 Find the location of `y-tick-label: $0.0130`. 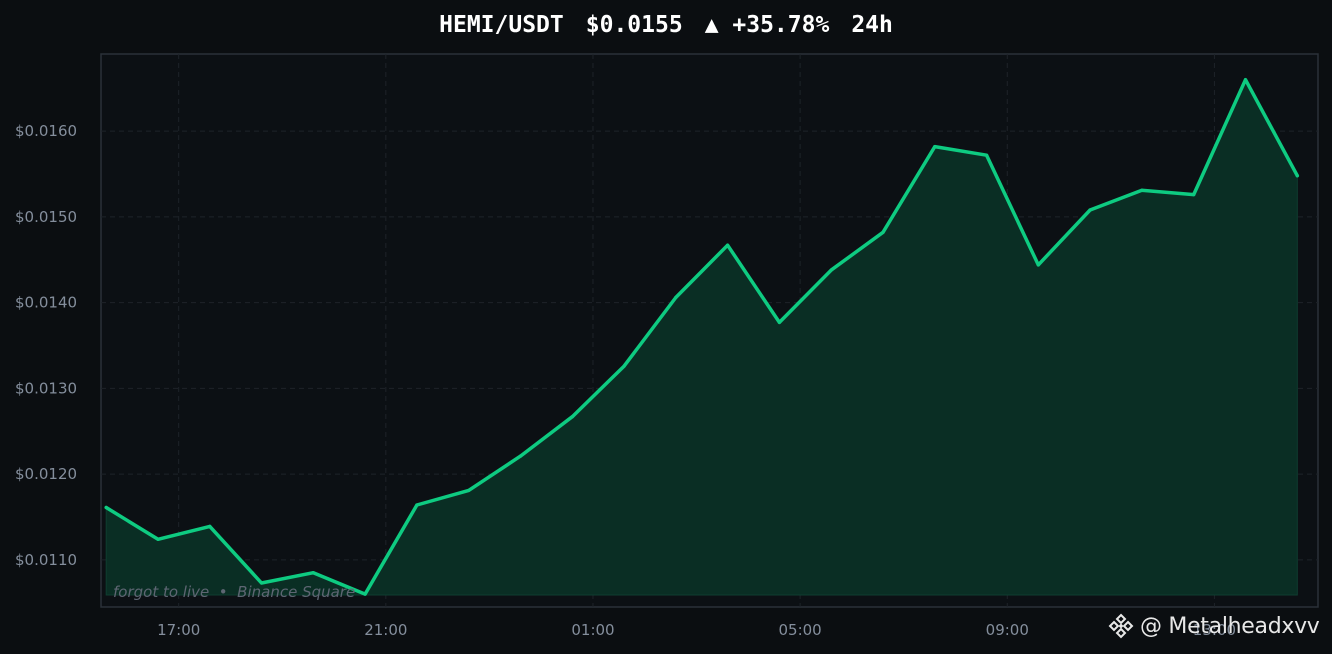

y-tick-label: $0.0130 is located at coordinates (46, 388).